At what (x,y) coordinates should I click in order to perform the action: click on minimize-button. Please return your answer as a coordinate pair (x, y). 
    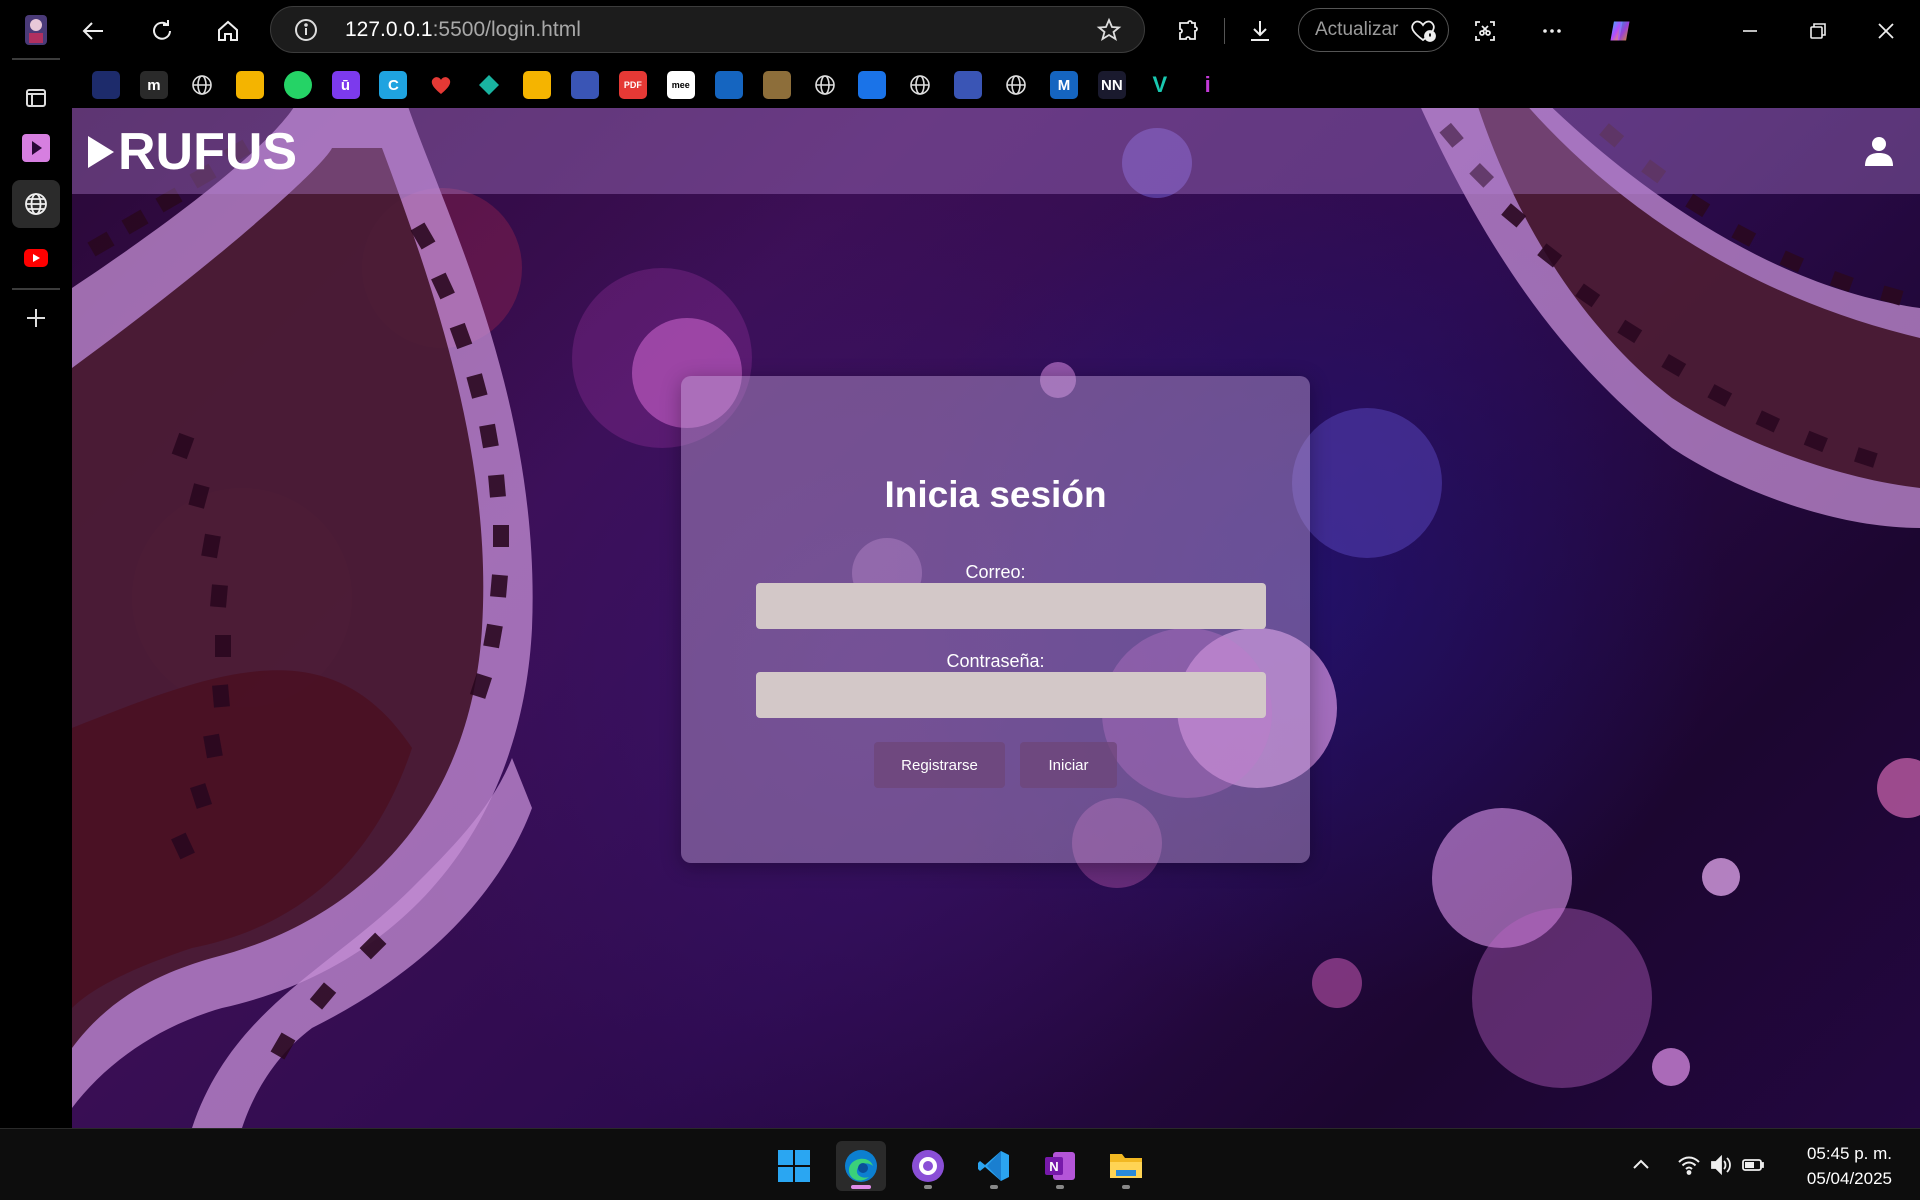
    Looking at the image, I should click on (1750, 31).